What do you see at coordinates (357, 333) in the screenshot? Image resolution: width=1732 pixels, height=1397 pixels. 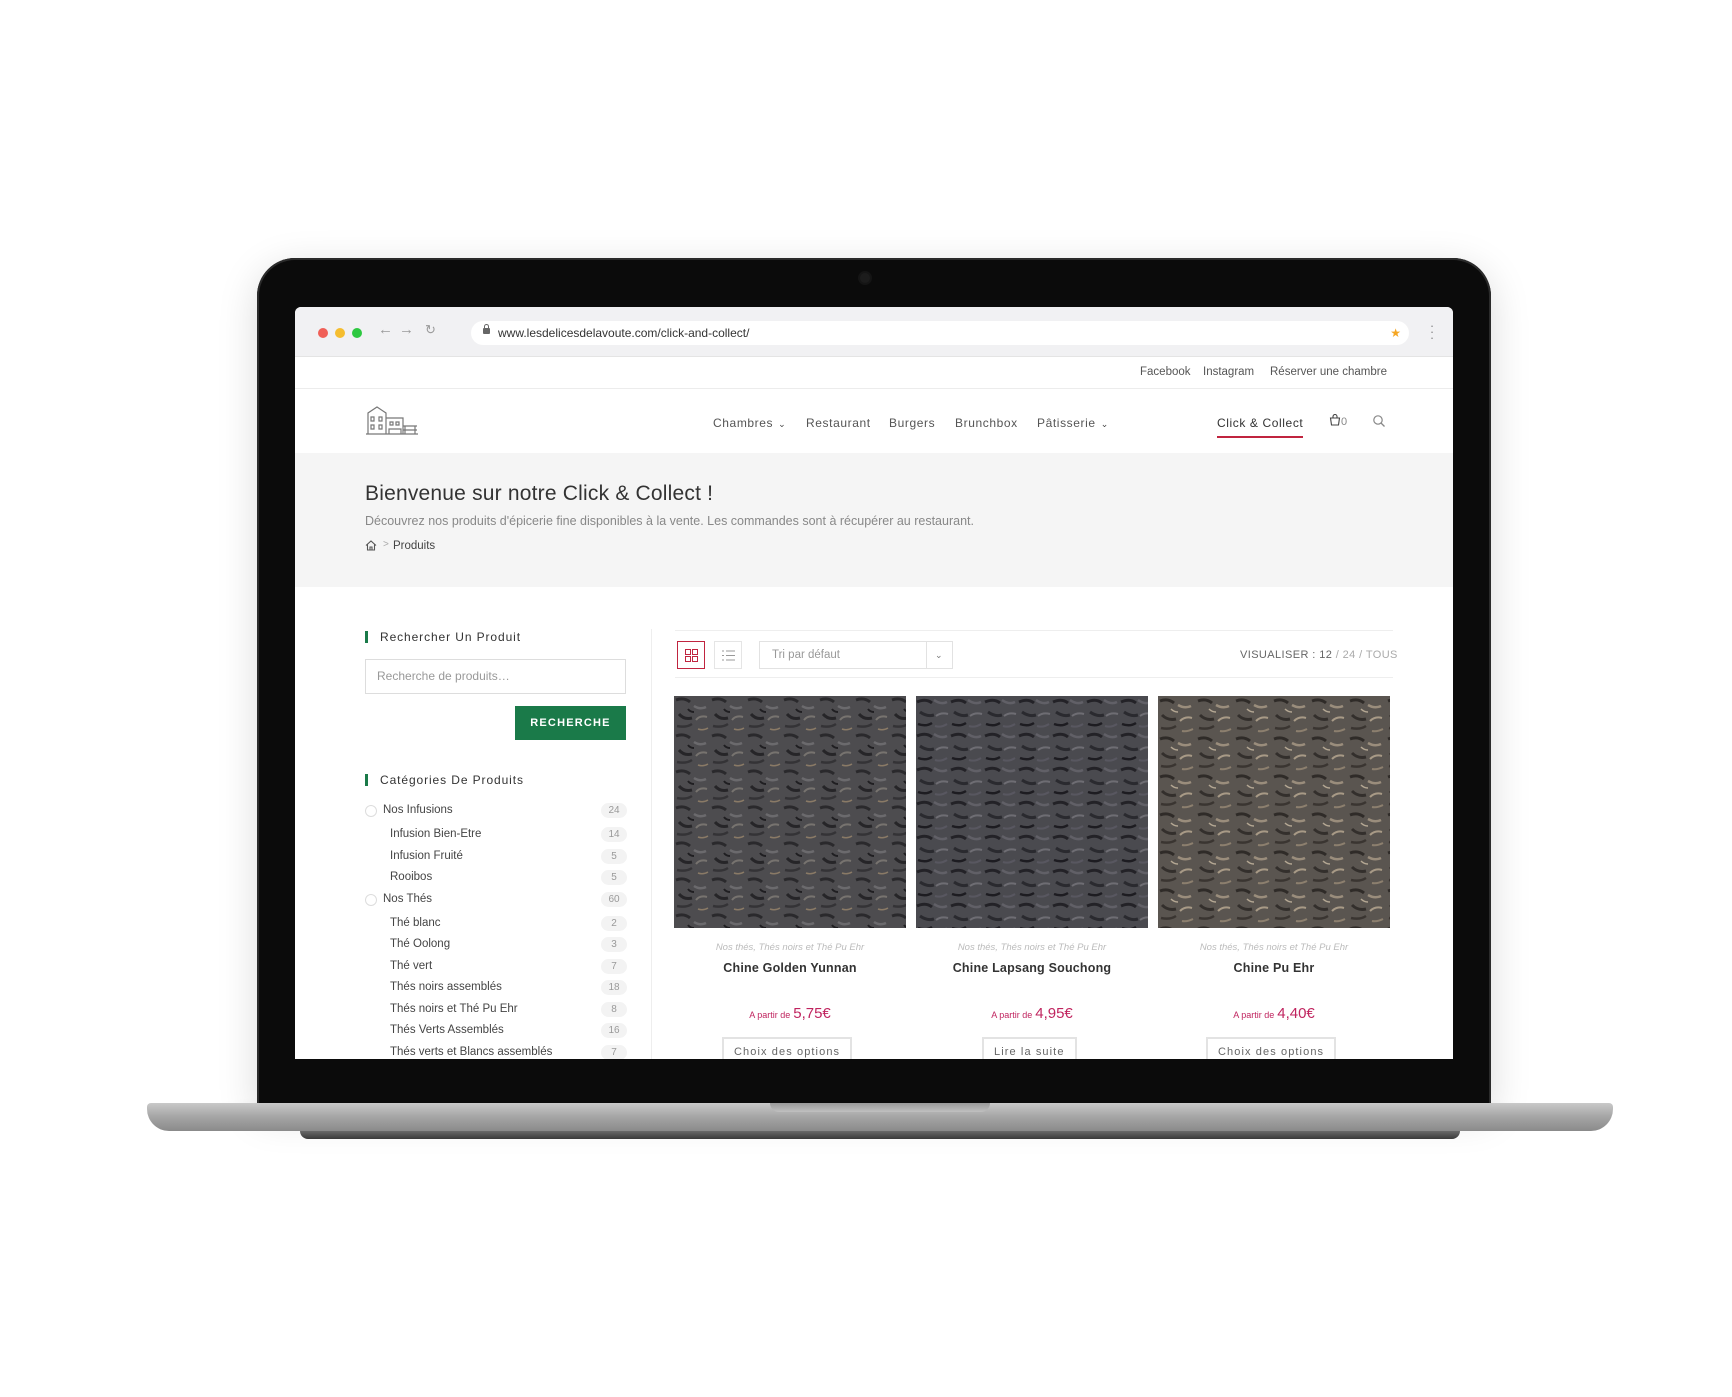 I see `maximize-window-button` at bounding box center [357, 333].